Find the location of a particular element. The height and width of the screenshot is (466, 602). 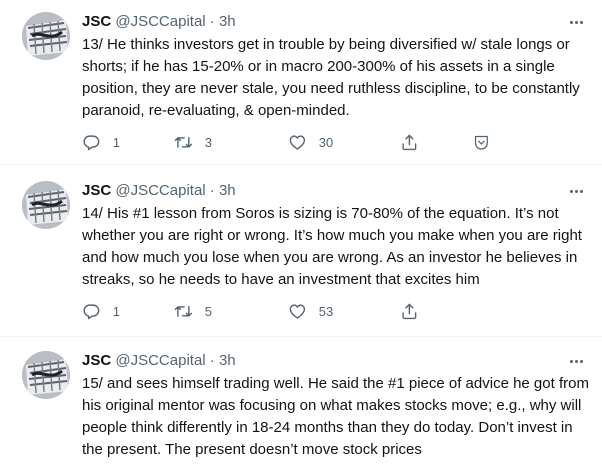

retweet-count: 5 is located at coordinates (208, 311).